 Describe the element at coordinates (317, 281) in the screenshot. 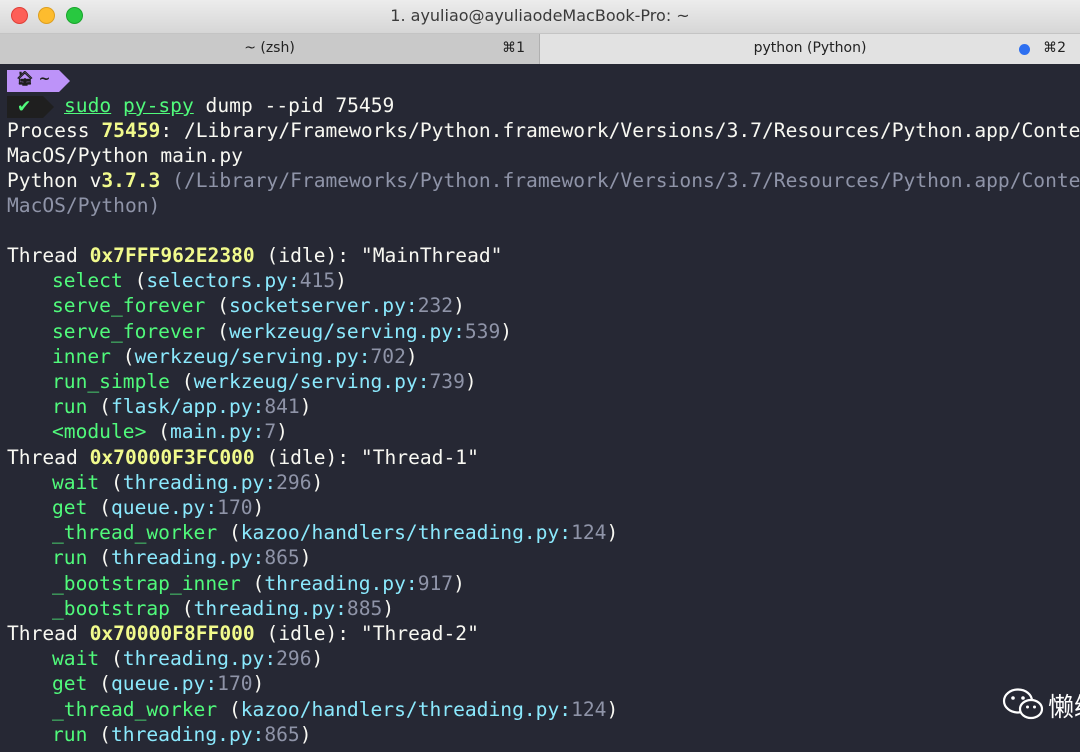

I see `frame-line: 415` at that location.